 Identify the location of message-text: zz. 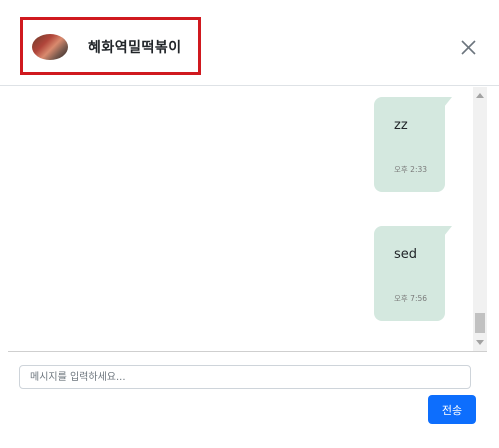
(401, 125).